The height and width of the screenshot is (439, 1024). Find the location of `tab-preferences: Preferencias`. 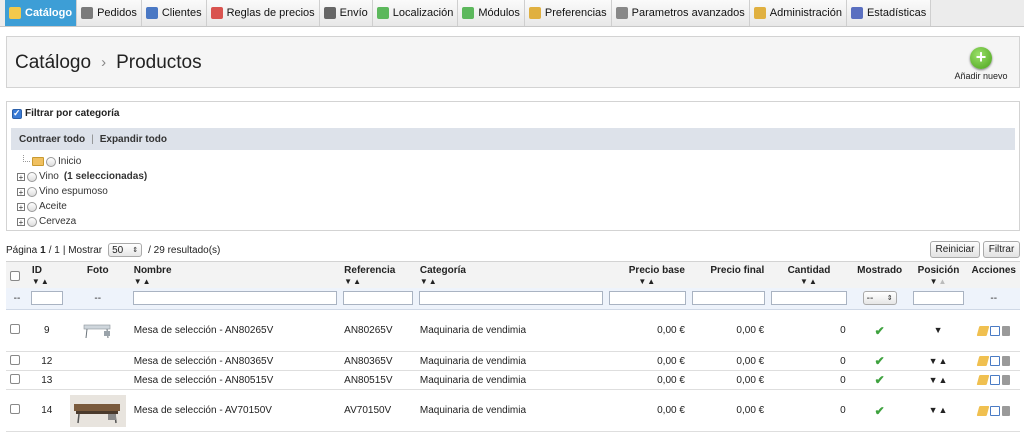

tab-preferences: Preferencias is located at coordinates (568, 13).